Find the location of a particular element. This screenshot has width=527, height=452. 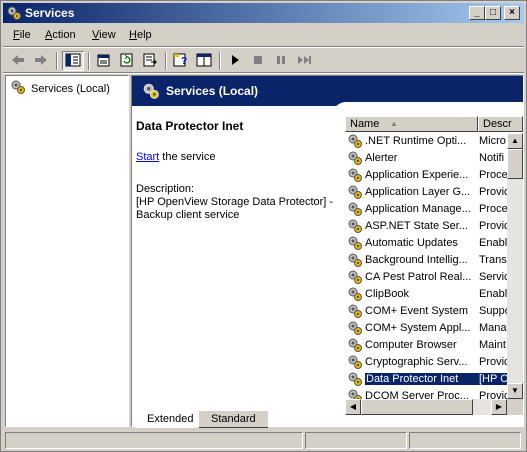

service-row: COM+ System Appl... Mana is located at coordinates (426, 328).